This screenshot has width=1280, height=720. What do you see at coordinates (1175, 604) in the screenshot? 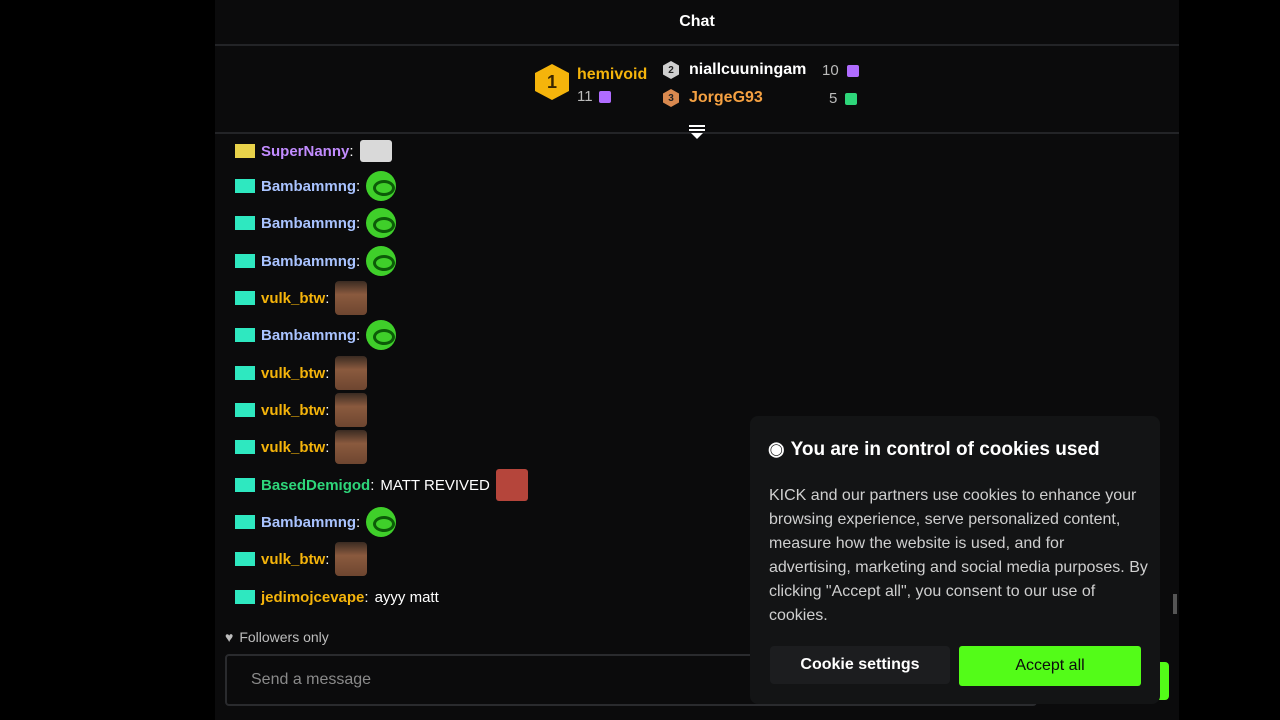
I see `scrollbar` at bounding box center [1175, 604].